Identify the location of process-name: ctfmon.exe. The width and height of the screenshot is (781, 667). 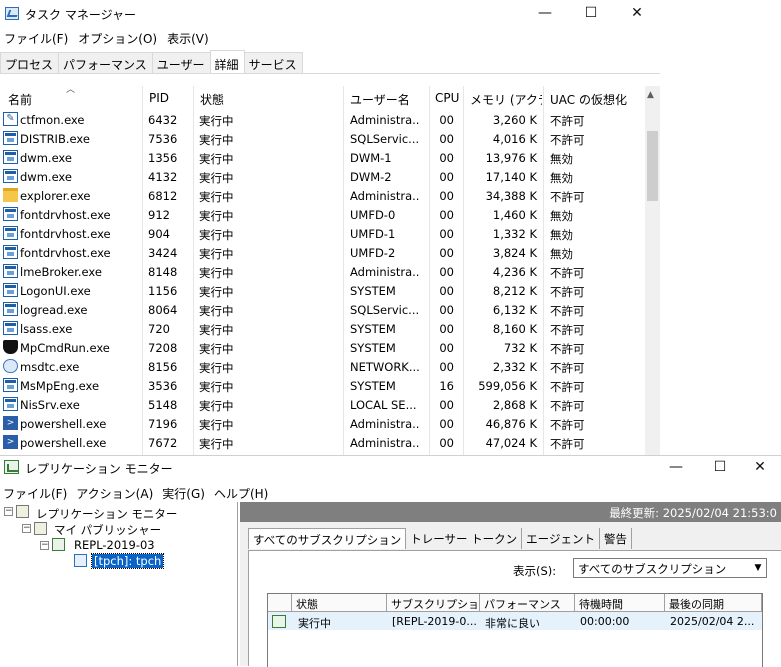
(52, 120).